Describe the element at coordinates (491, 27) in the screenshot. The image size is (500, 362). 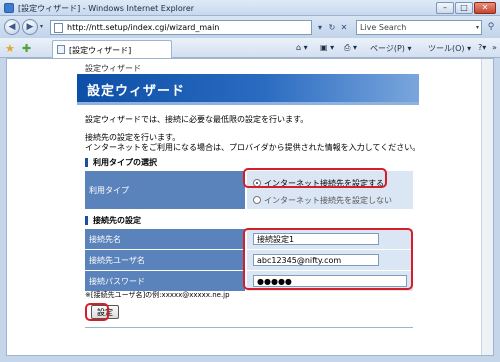
I see `search-icon: ⚲` at that location.